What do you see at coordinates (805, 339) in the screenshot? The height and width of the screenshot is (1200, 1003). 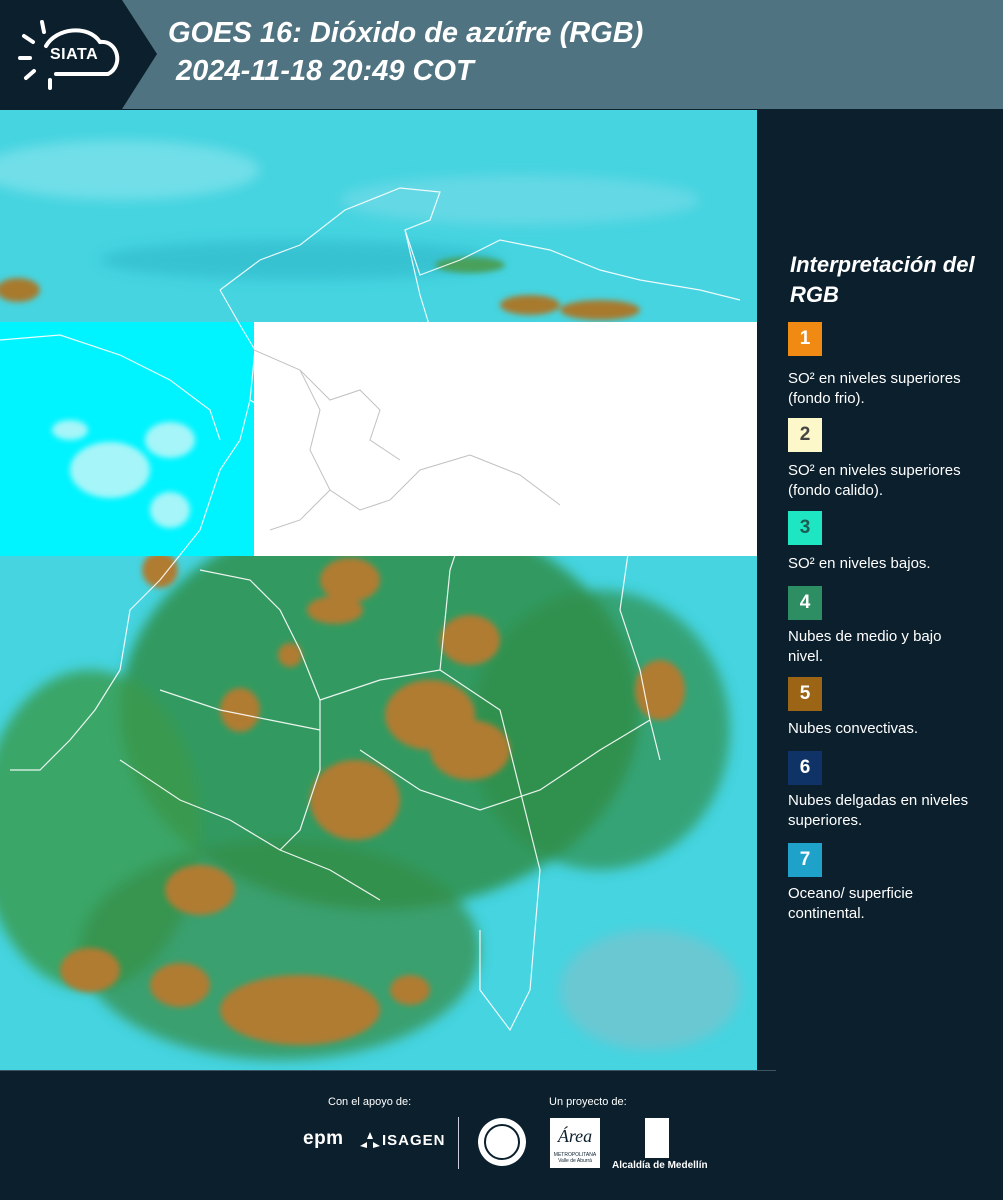 I see `legend-swatch-1: 1` at bounding box center [805, 339].